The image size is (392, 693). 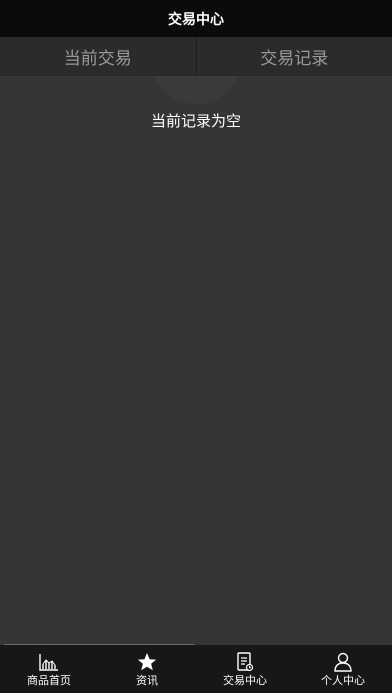 What do you see at coordinates (196, 90) in the screenshot?
I see `empty-state-illustration` at bounding box center [196, 90].